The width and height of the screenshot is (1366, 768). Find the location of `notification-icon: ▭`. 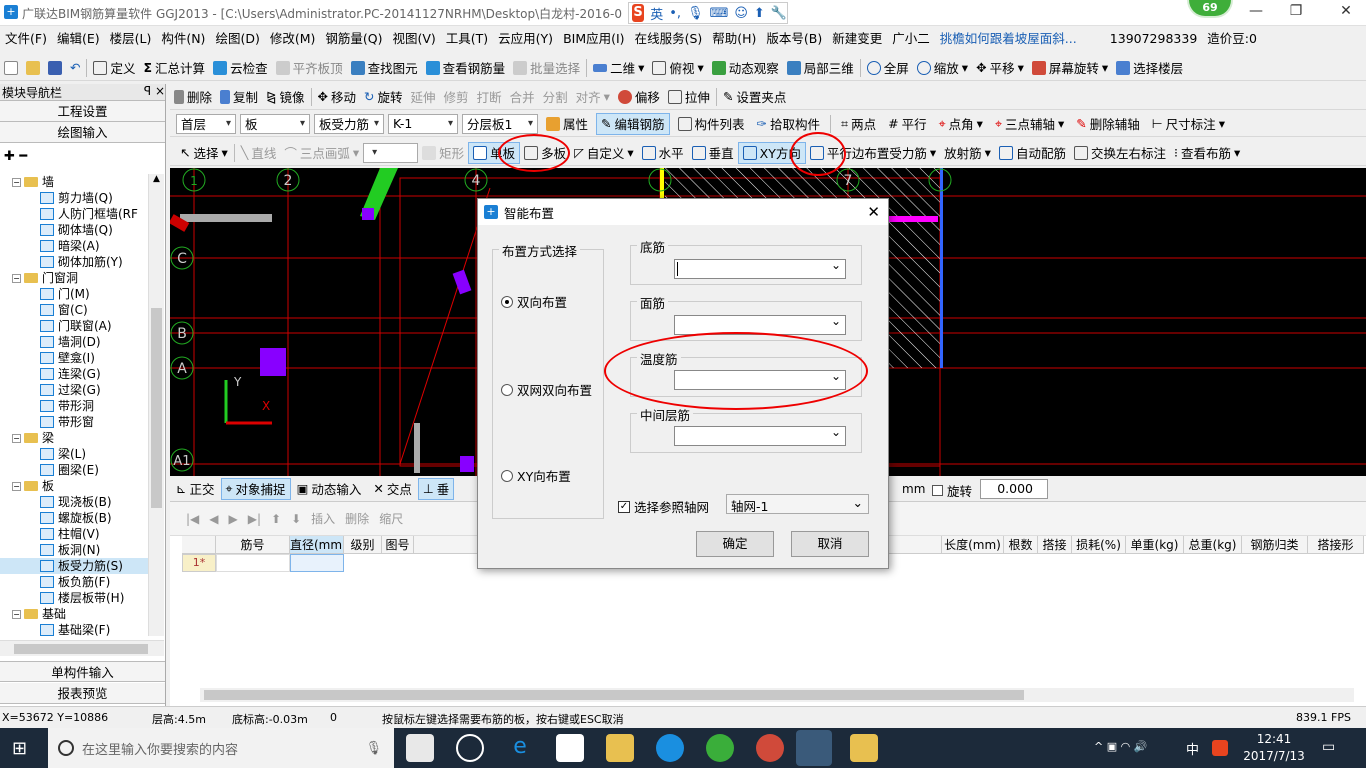

notification-icon: ▭ is located at coordinates (1328, 747).